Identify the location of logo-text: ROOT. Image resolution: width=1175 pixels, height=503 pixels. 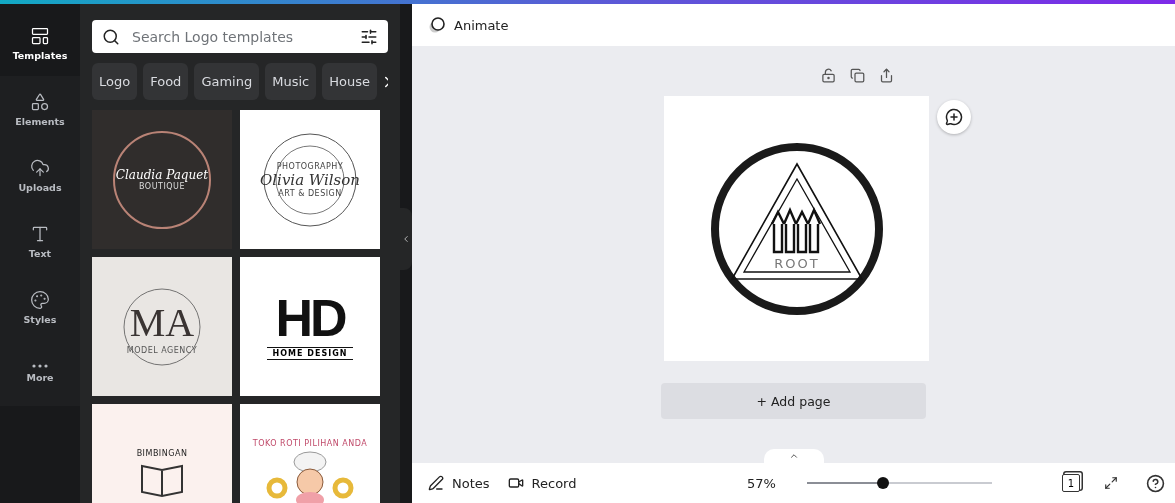
(796, 263).